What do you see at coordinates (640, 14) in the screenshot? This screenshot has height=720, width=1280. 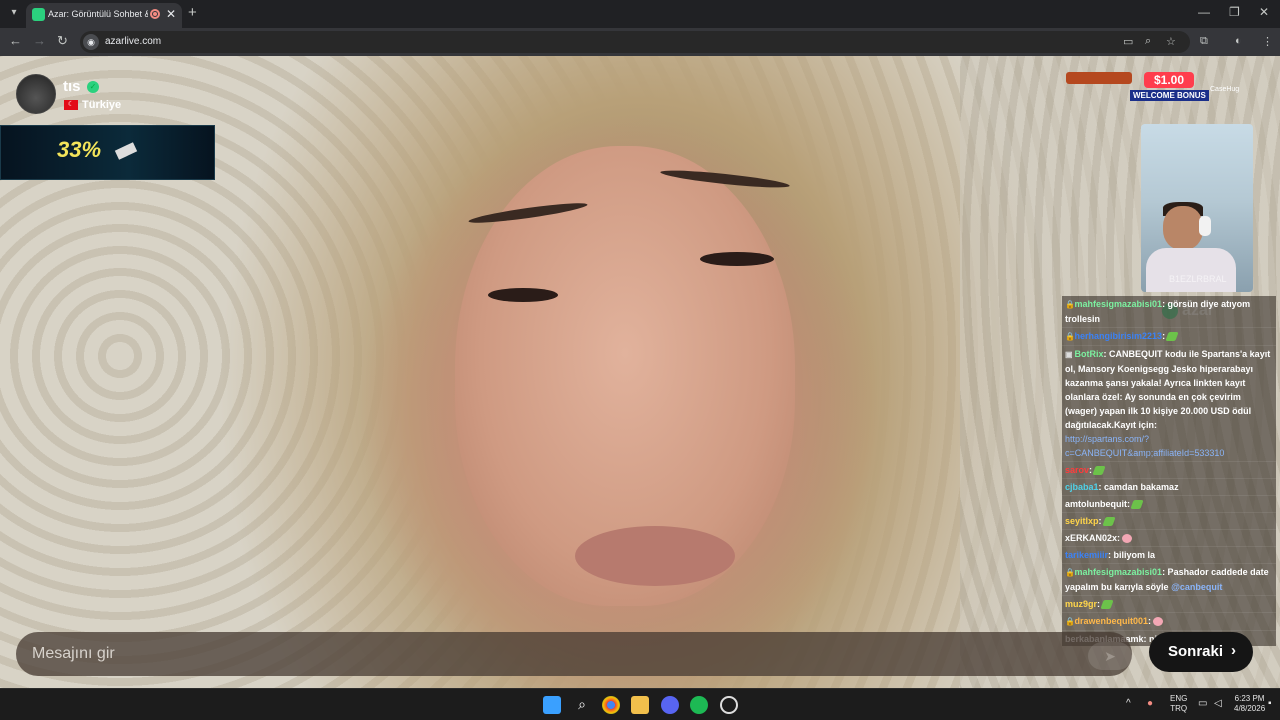 I see `browser-titlebar: ▾ Azar: Görüntülü Sohbet & V ✕ + — ❐ ✕` at bounding box center [640, 14].